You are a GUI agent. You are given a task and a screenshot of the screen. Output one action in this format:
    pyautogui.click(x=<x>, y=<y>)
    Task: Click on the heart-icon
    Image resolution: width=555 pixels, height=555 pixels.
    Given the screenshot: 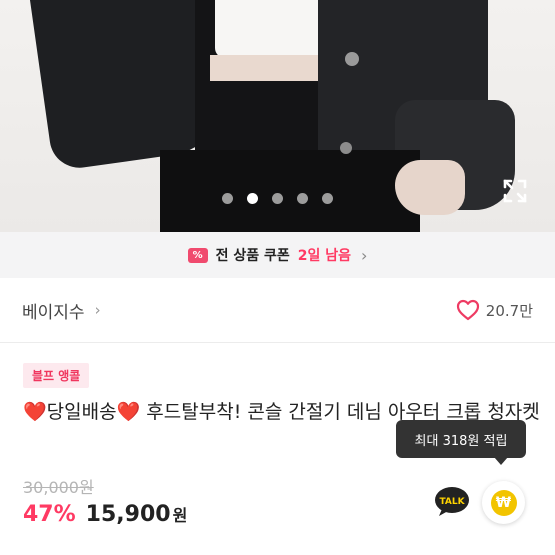 What is the action you would take?
    pyautogui.click(x=467, y=310)
    